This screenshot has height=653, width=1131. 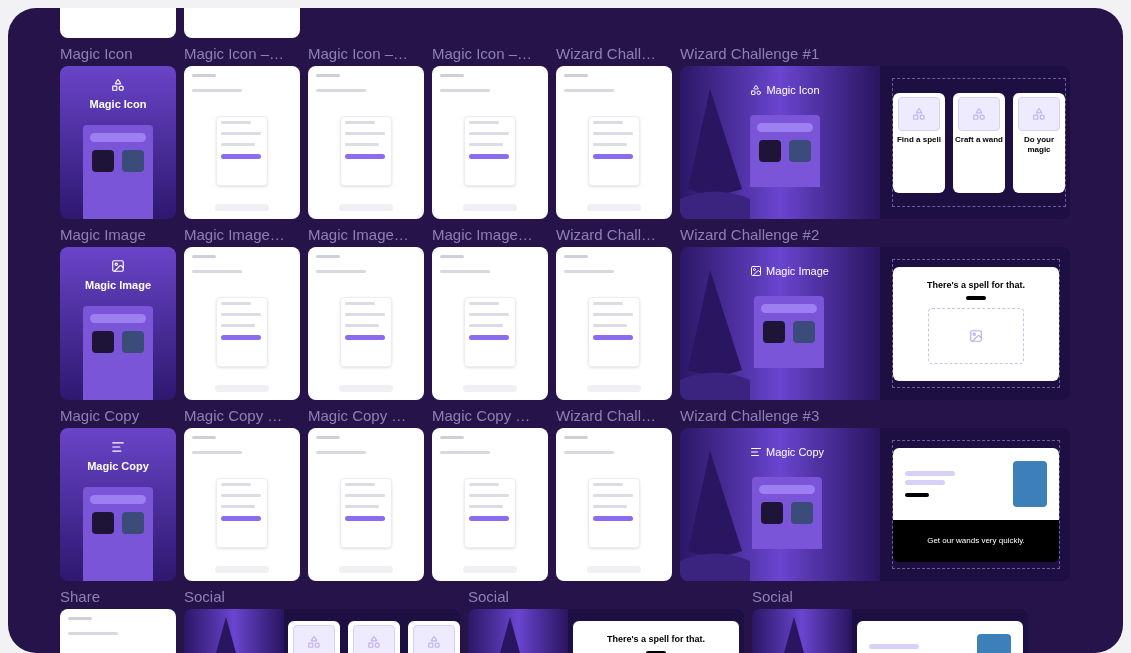 What do you see at coordinates (118, 285) in the screenshot?
I see `cover-title: Magic Image` at bounding box center [118, 285].